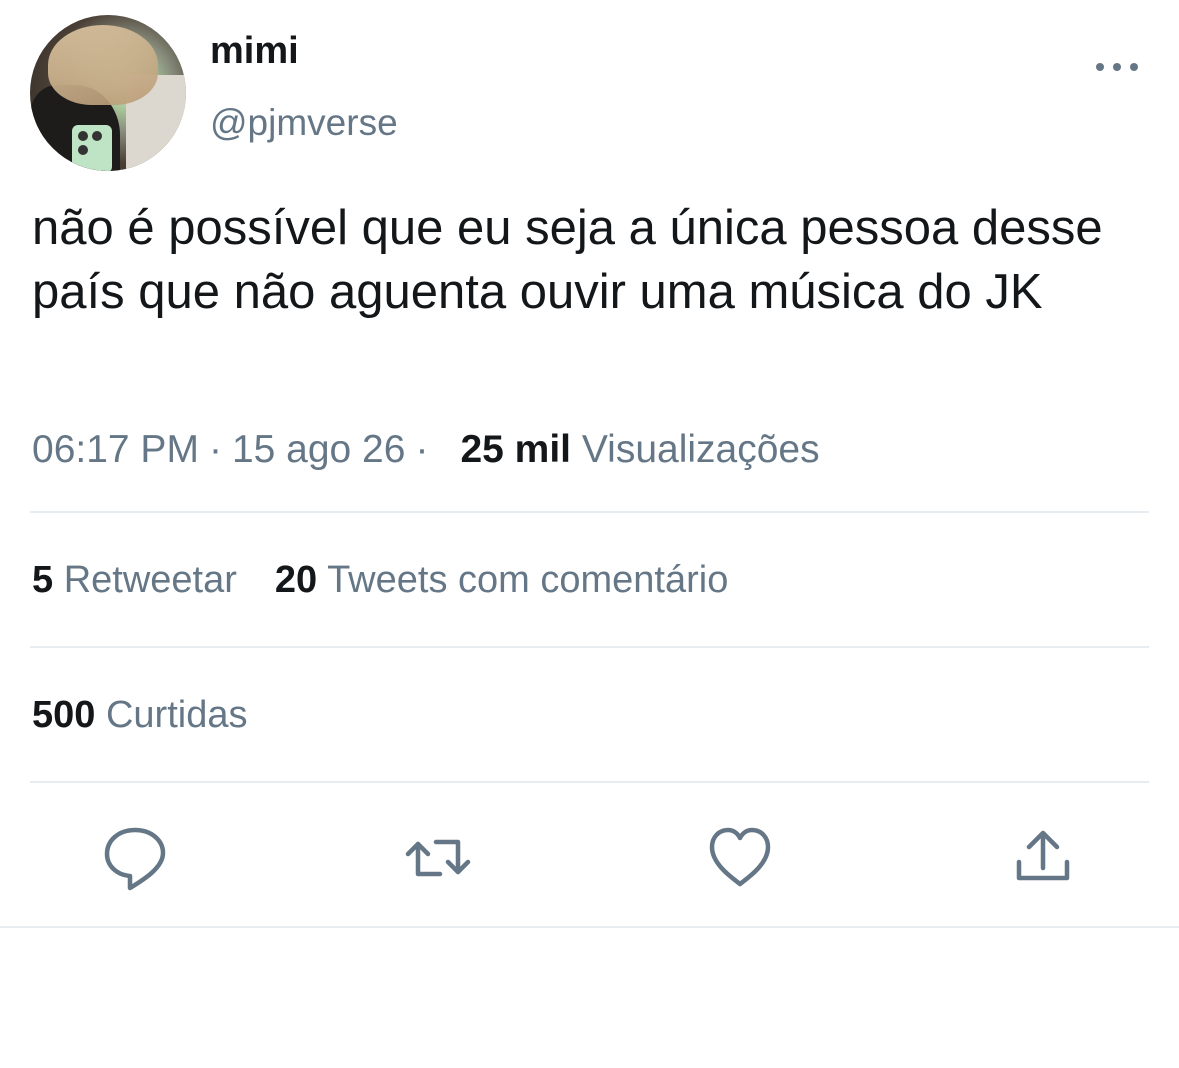  What do you see at coordinates (103, 65) in the screenshot?
I see `avatar-hair` at bounding box center [103, 65].